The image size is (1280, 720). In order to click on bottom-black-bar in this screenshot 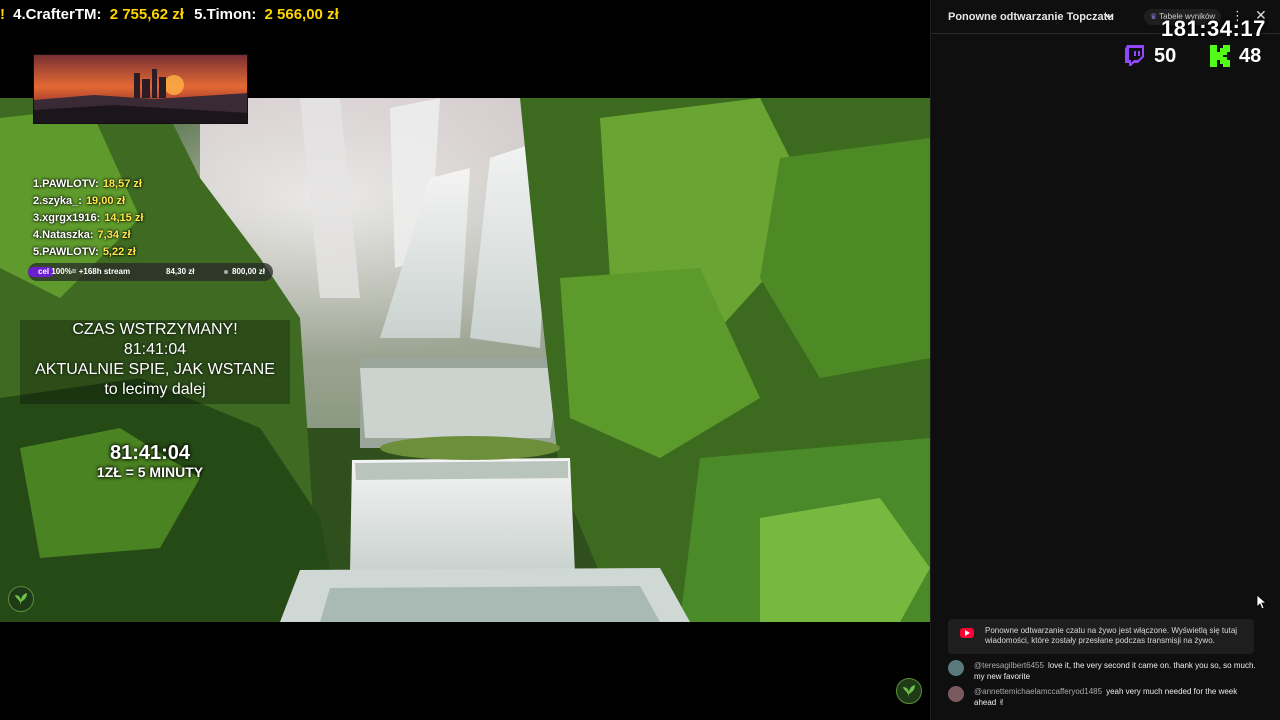, I will do `click(465, 671)`.